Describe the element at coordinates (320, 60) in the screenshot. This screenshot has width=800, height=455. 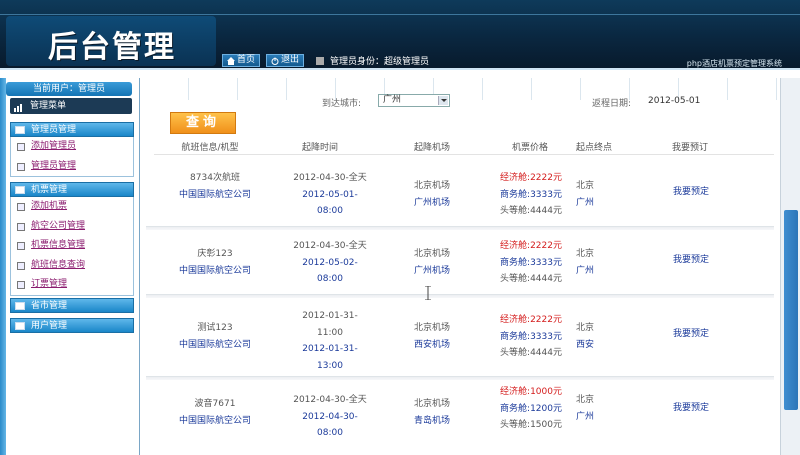
I see `role-icon` at that location.